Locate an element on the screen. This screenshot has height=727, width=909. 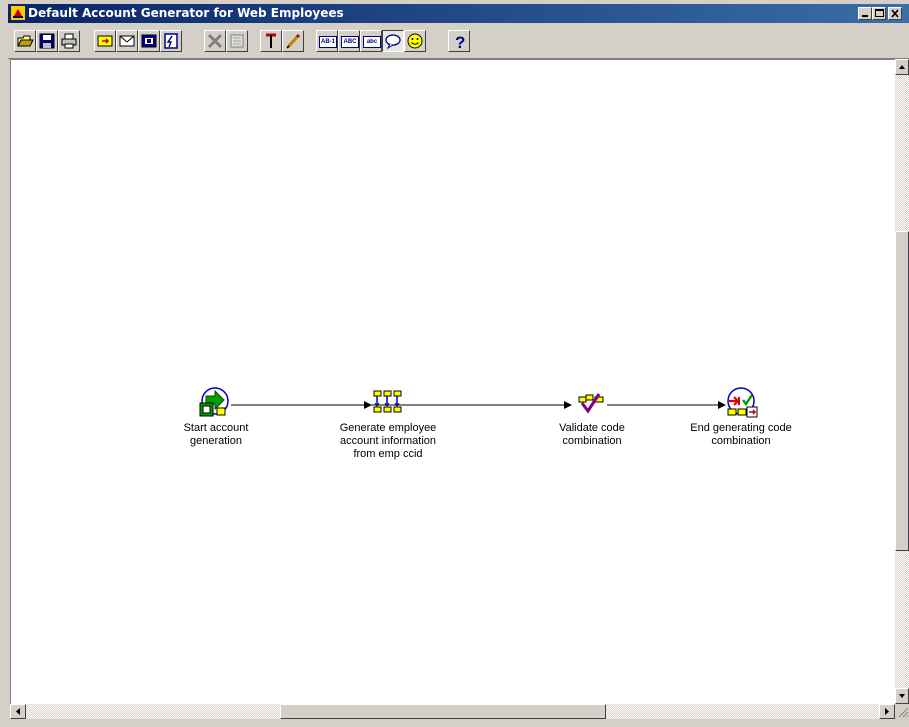
scroll-right-button is located at coordinates (887, 711).